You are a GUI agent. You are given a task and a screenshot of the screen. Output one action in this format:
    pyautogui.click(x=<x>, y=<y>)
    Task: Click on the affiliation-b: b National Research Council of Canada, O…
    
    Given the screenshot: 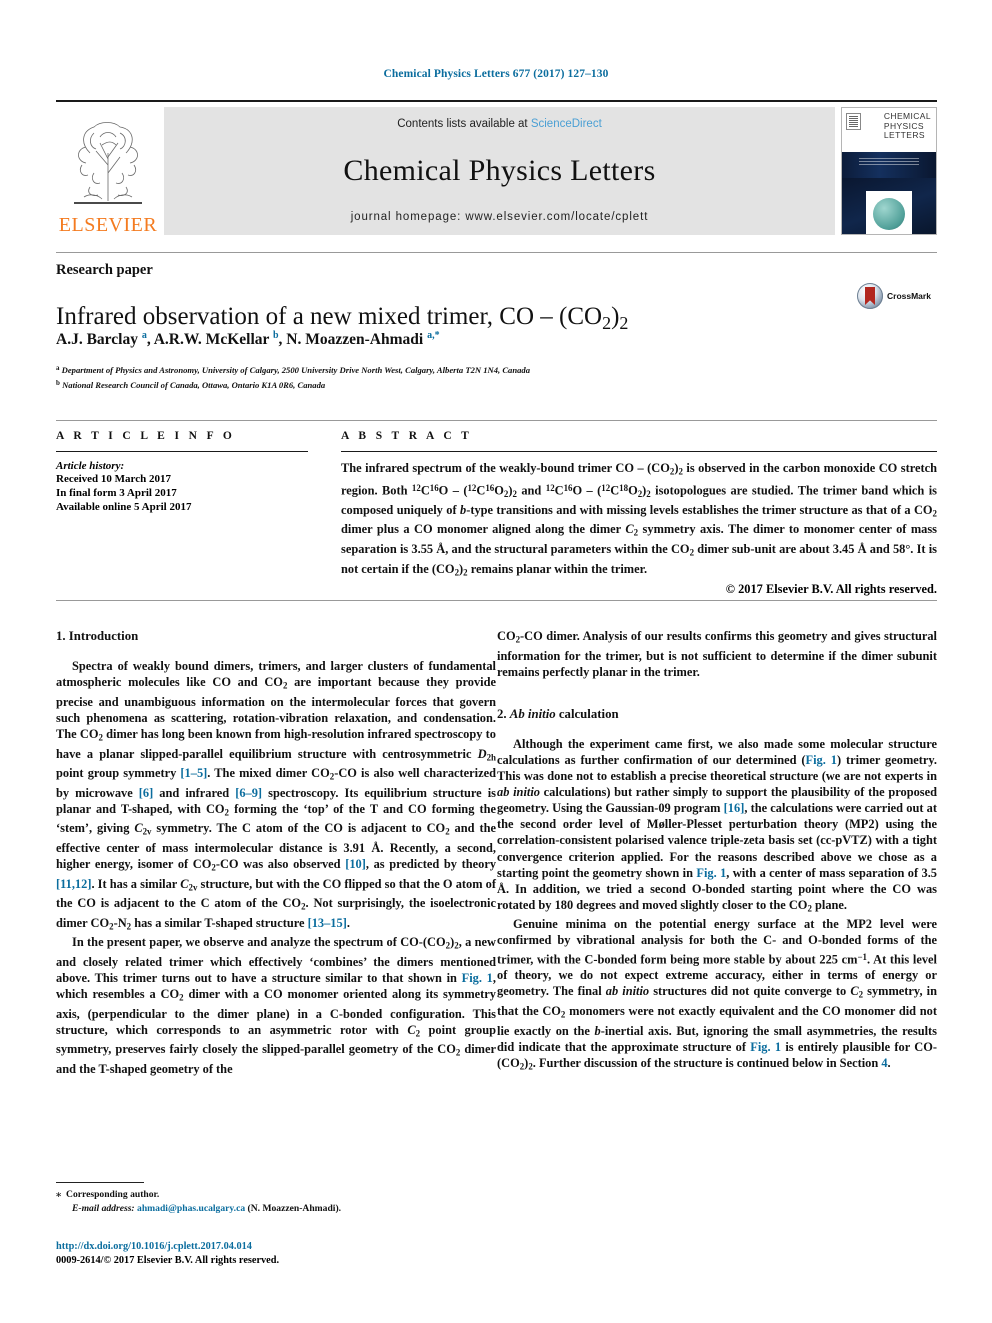 What is the action you would take?
    pyautogui.click(x=191, y=384)
    